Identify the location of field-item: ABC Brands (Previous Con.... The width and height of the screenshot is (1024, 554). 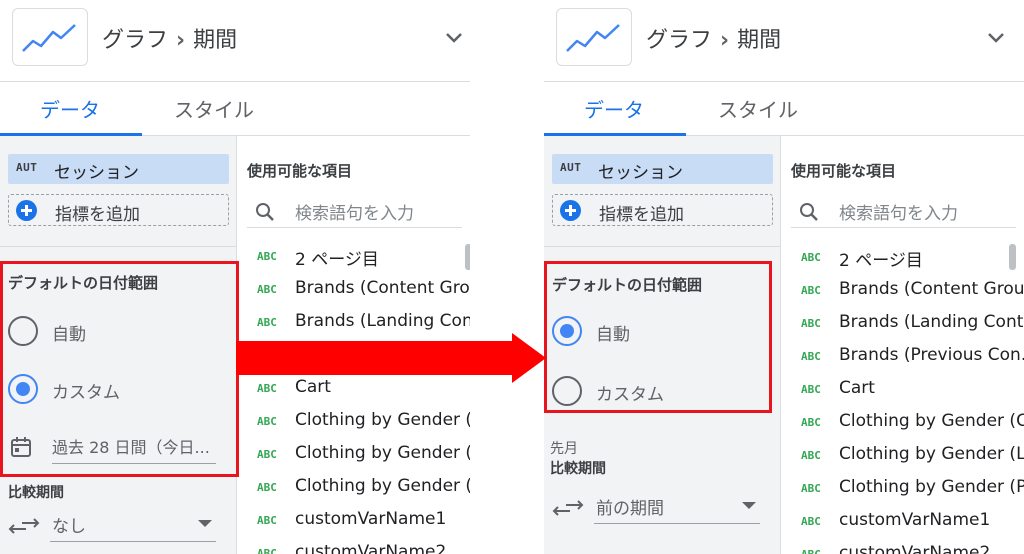
(902, 358).